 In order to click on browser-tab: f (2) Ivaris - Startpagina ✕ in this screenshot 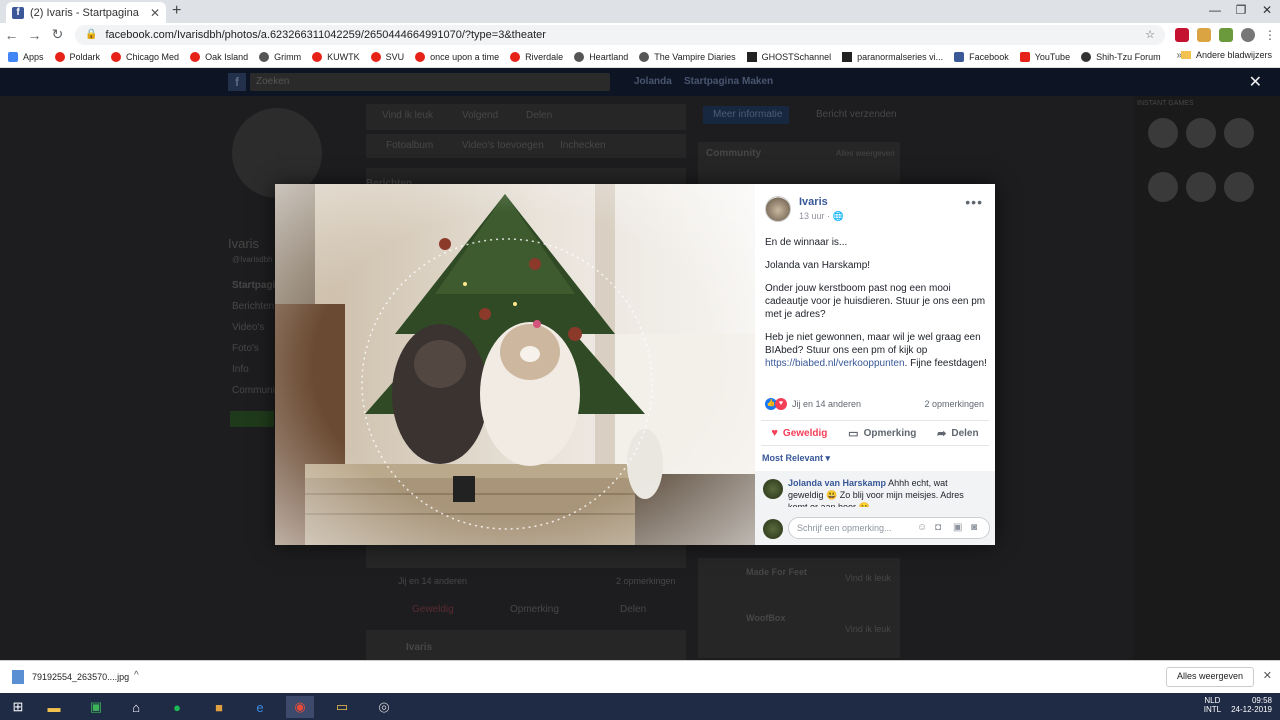, I will do `click(86, 12)`.